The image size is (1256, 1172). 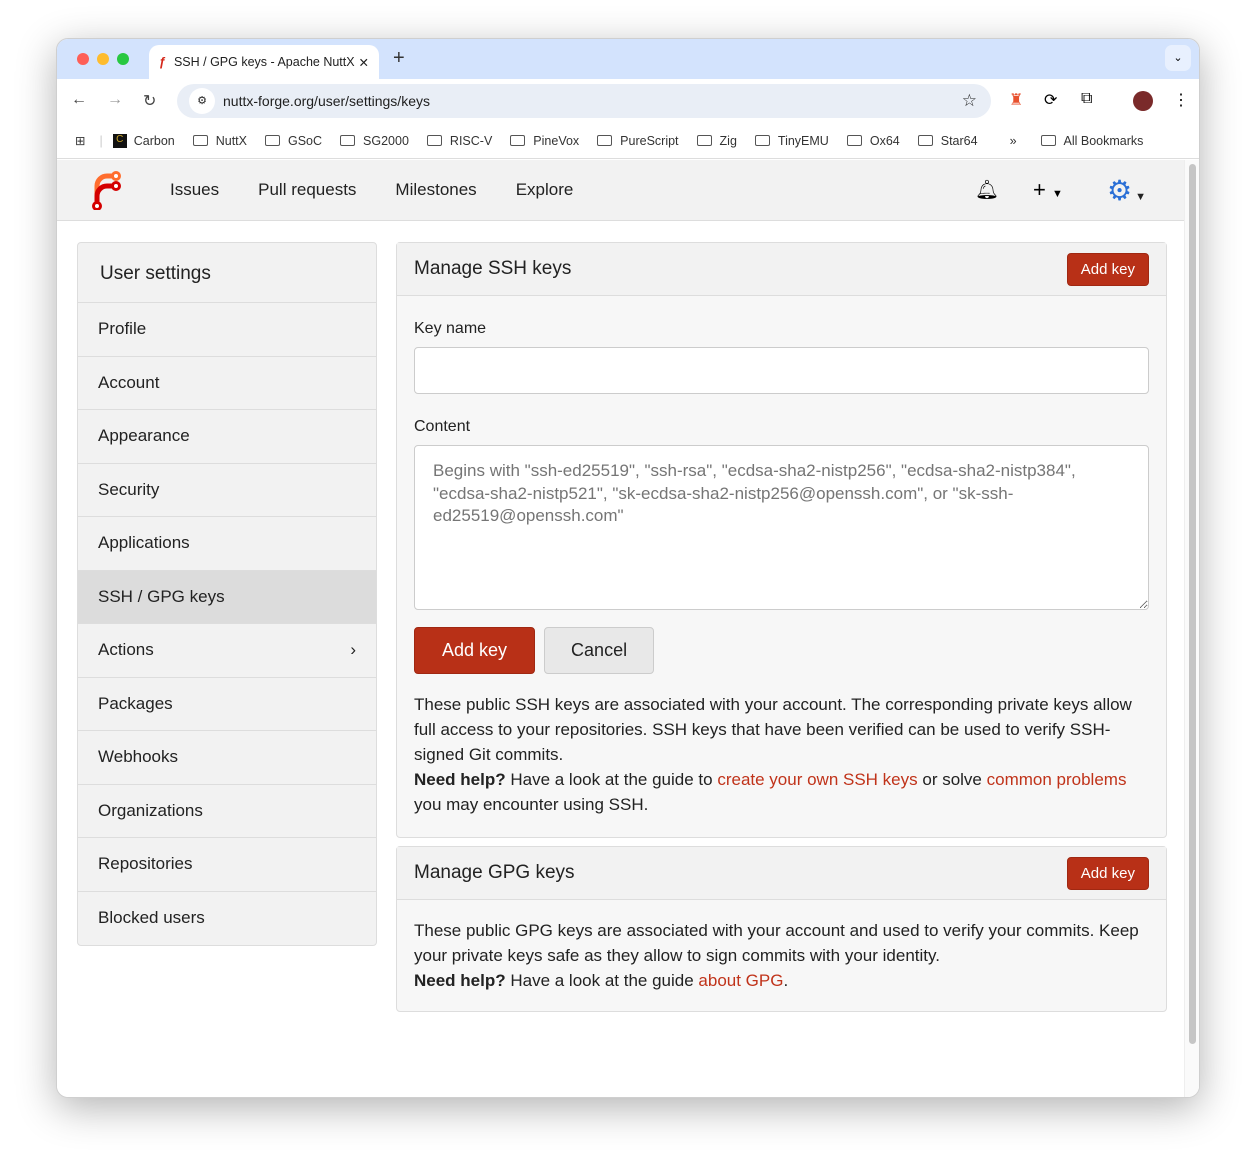 What do you see at coordinates (460, 779) in the screenshot?
I see `help-bold: Need help?` at bounding box center [460, 779].